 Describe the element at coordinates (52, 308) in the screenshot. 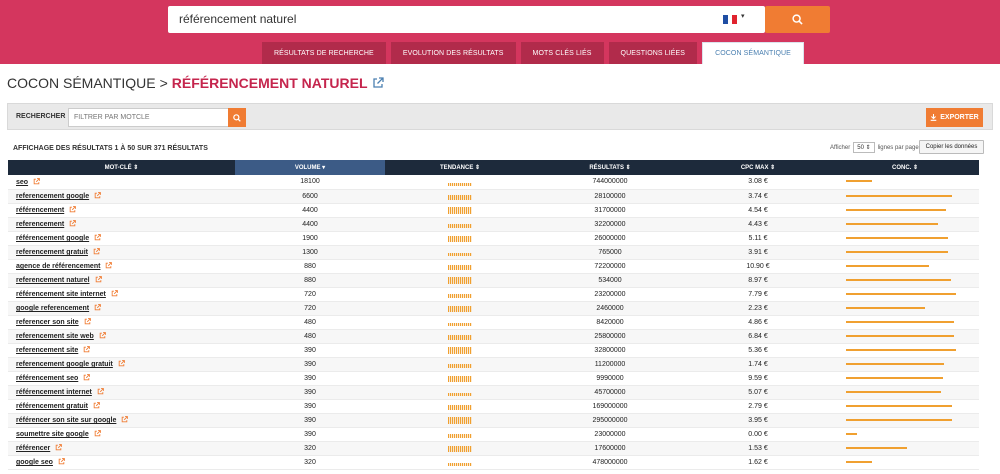

I see `keyword-link: google referencement` at that location.